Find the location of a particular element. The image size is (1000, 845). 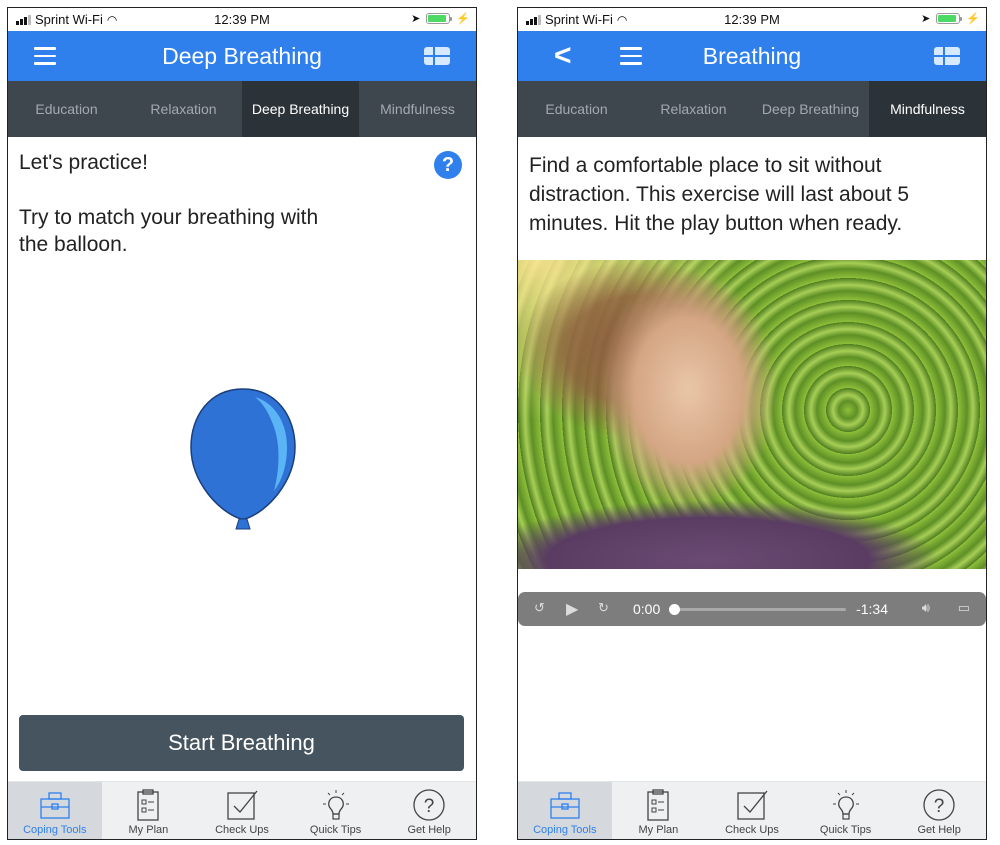

airplay-button: ▭ is located at coordinates (964, 608).